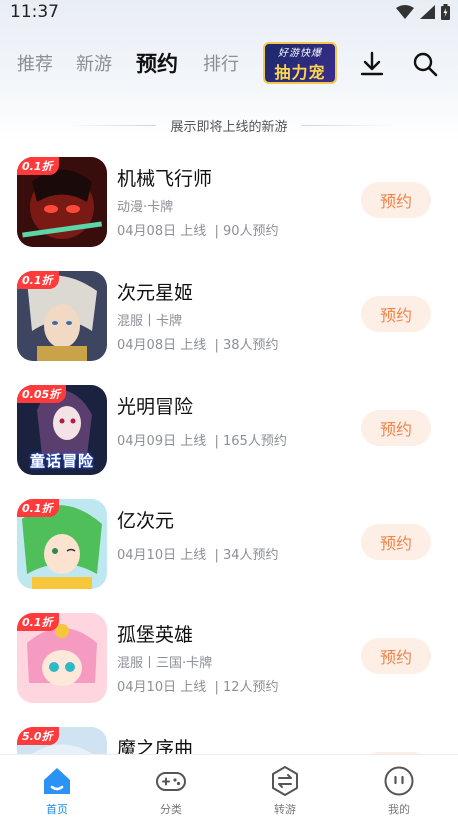  I want to click on status-bar: 11:37, so click(229, 13).